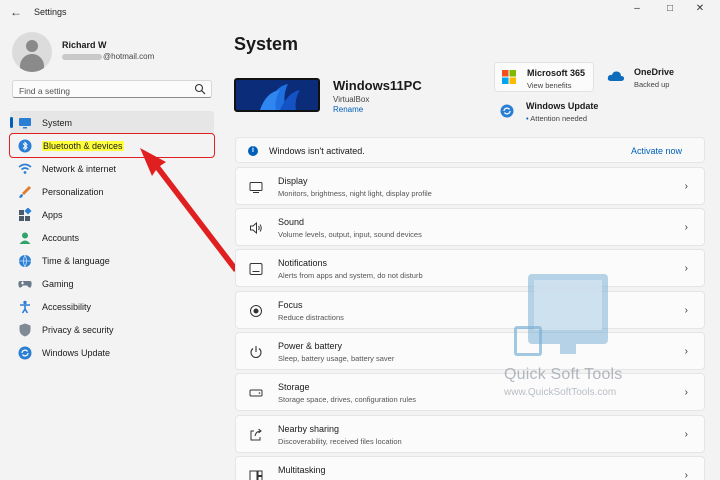  What do you see at coordinates (348, 109) in the screenshot?
I see `rename-link: Rename` at bounding box center [348, 109].